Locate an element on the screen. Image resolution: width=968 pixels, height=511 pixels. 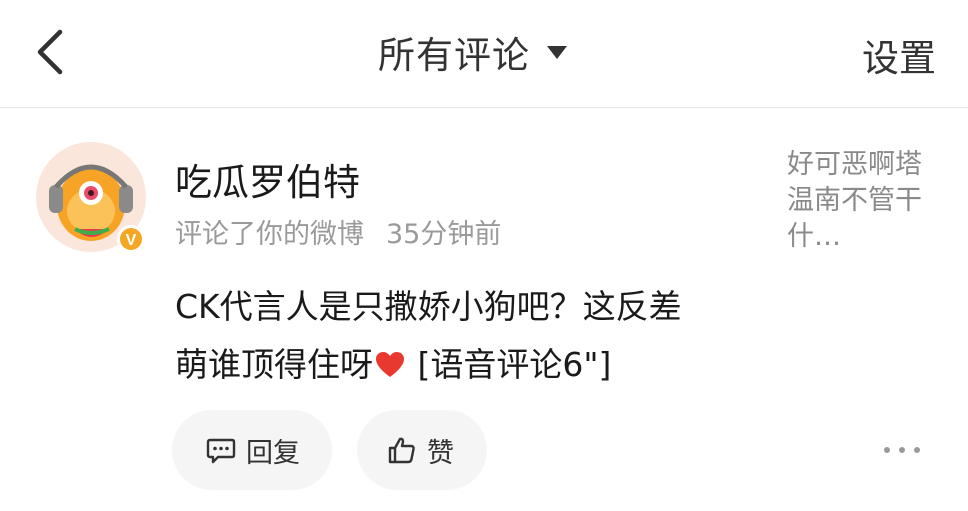
comment-icon is located at coordinates (221, 451).